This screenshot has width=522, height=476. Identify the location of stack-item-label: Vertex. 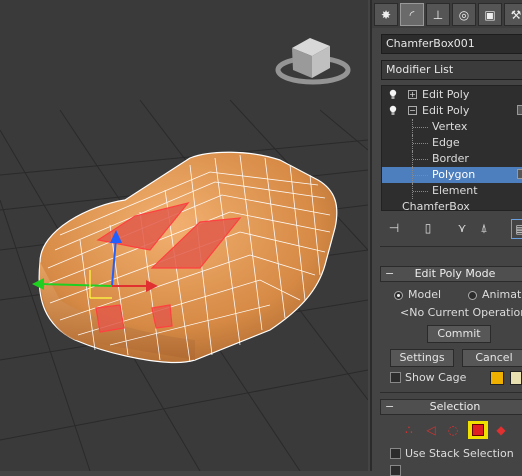
(450, 126).